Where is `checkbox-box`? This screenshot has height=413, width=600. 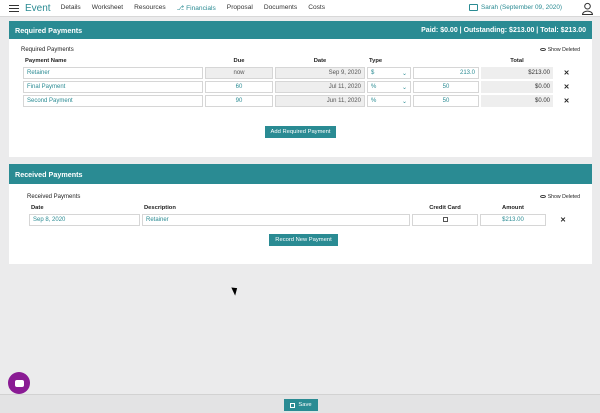
checkbox-box is located at coordinates (445, 219).